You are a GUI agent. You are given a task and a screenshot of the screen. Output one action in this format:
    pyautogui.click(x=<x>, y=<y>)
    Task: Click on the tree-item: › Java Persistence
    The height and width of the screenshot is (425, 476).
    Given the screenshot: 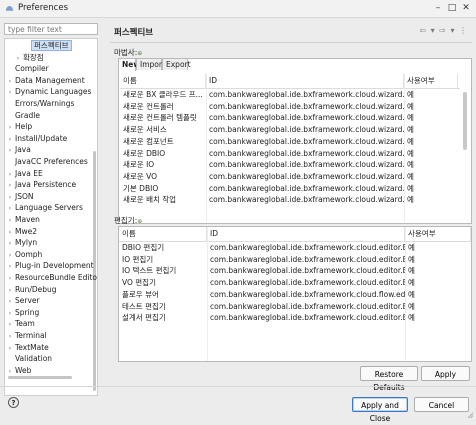 What is the action you would take?
    pyautogui.click(x=40, y=184)
    